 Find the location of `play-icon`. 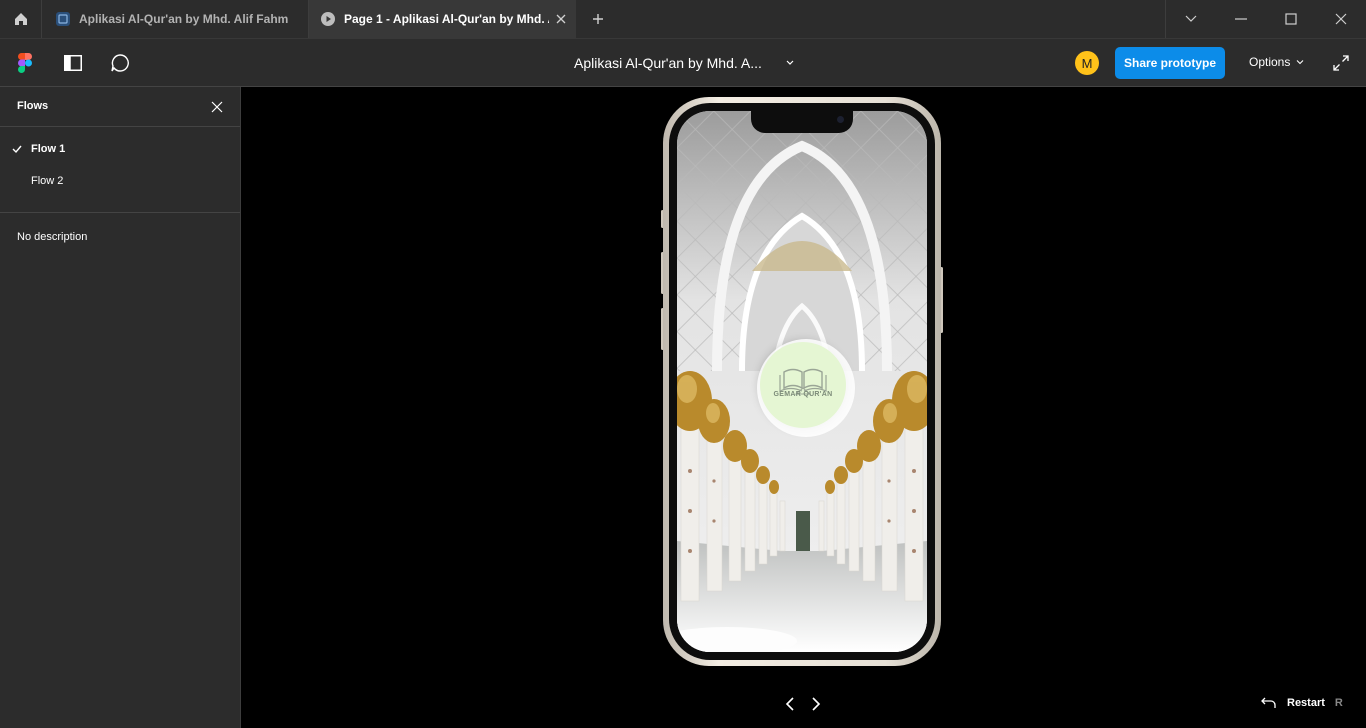

play-icon is located at coordinates (328, 19).